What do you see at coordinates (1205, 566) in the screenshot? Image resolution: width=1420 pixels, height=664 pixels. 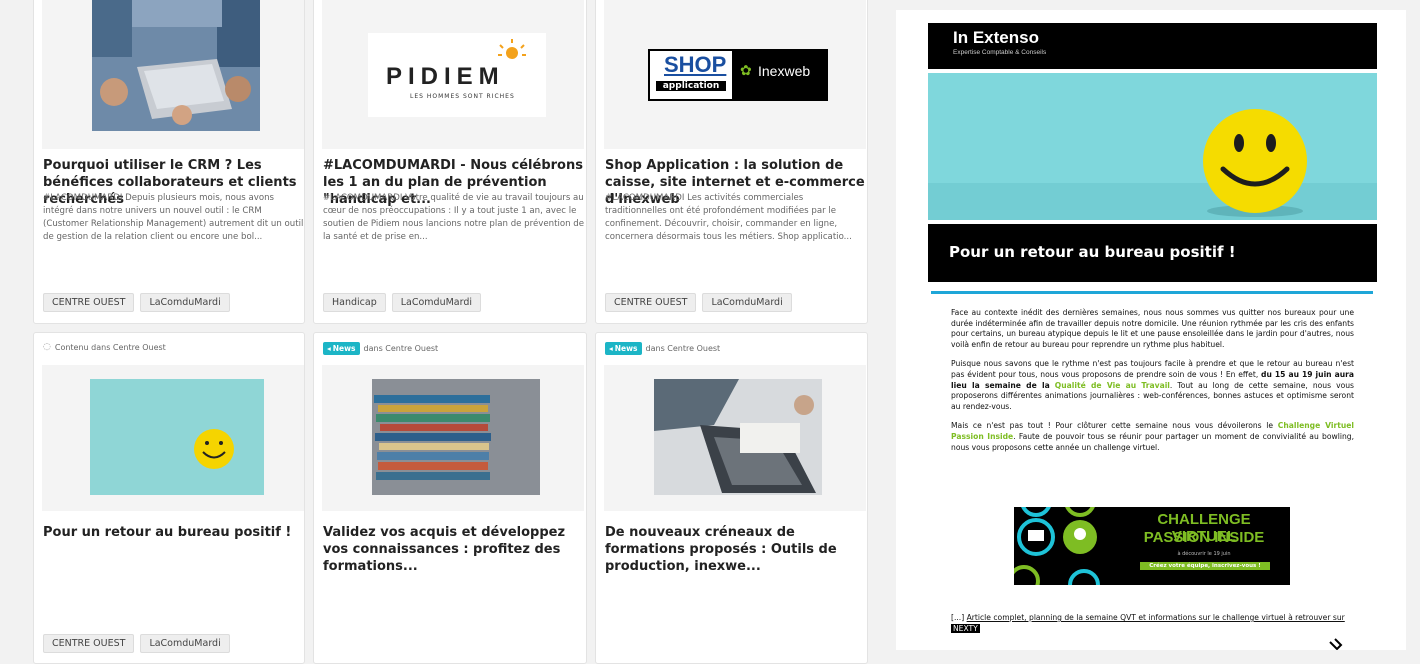 I see `challenge-cta: Créez votre équipe, inscrivez-vous !` at bounding box center [1205, 566].